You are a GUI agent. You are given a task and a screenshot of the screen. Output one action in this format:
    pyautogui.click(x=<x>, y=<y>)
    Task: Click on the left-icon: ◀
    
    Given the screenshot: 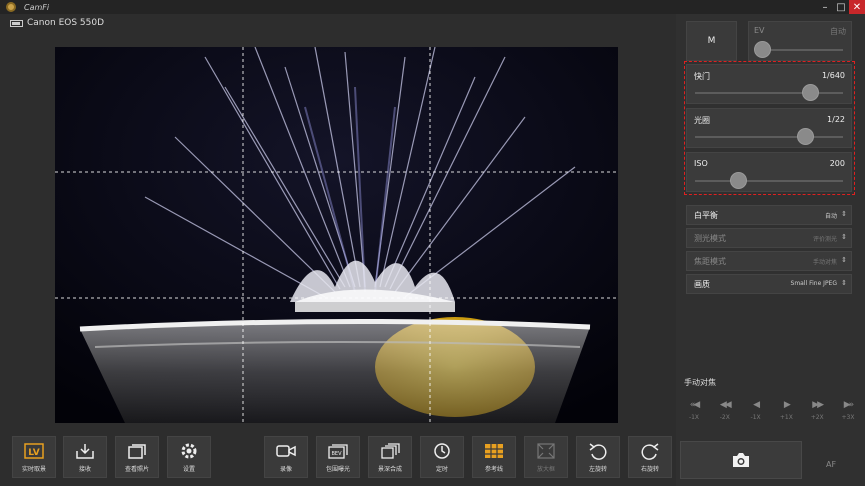 What is the action you would take?
    pyautogui.click(x=756, y=405)
    